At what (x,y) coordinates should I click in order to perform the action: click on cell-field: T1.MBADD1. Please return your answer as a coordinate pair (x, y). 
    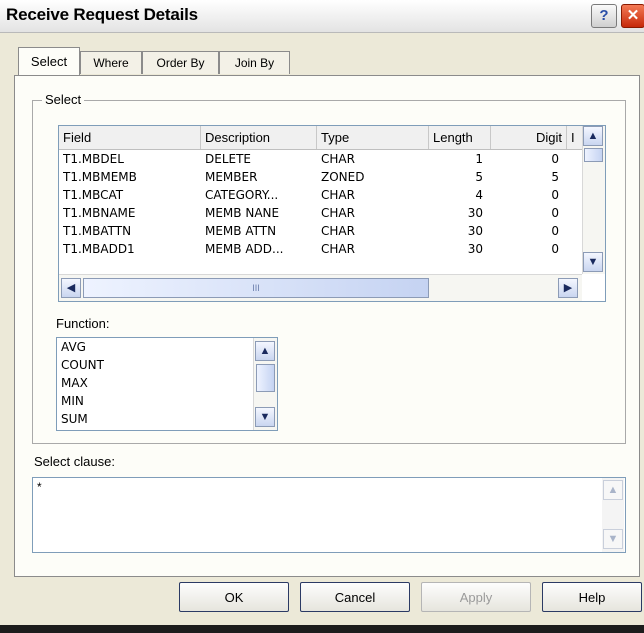
    Looking at the image, I should click on (99, 249).